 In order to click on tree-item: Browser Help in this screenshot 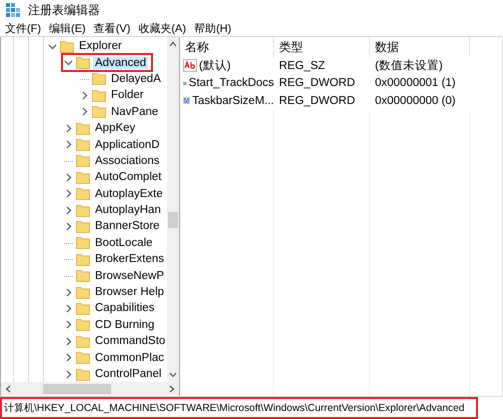, I will do `click(129, 292)`.